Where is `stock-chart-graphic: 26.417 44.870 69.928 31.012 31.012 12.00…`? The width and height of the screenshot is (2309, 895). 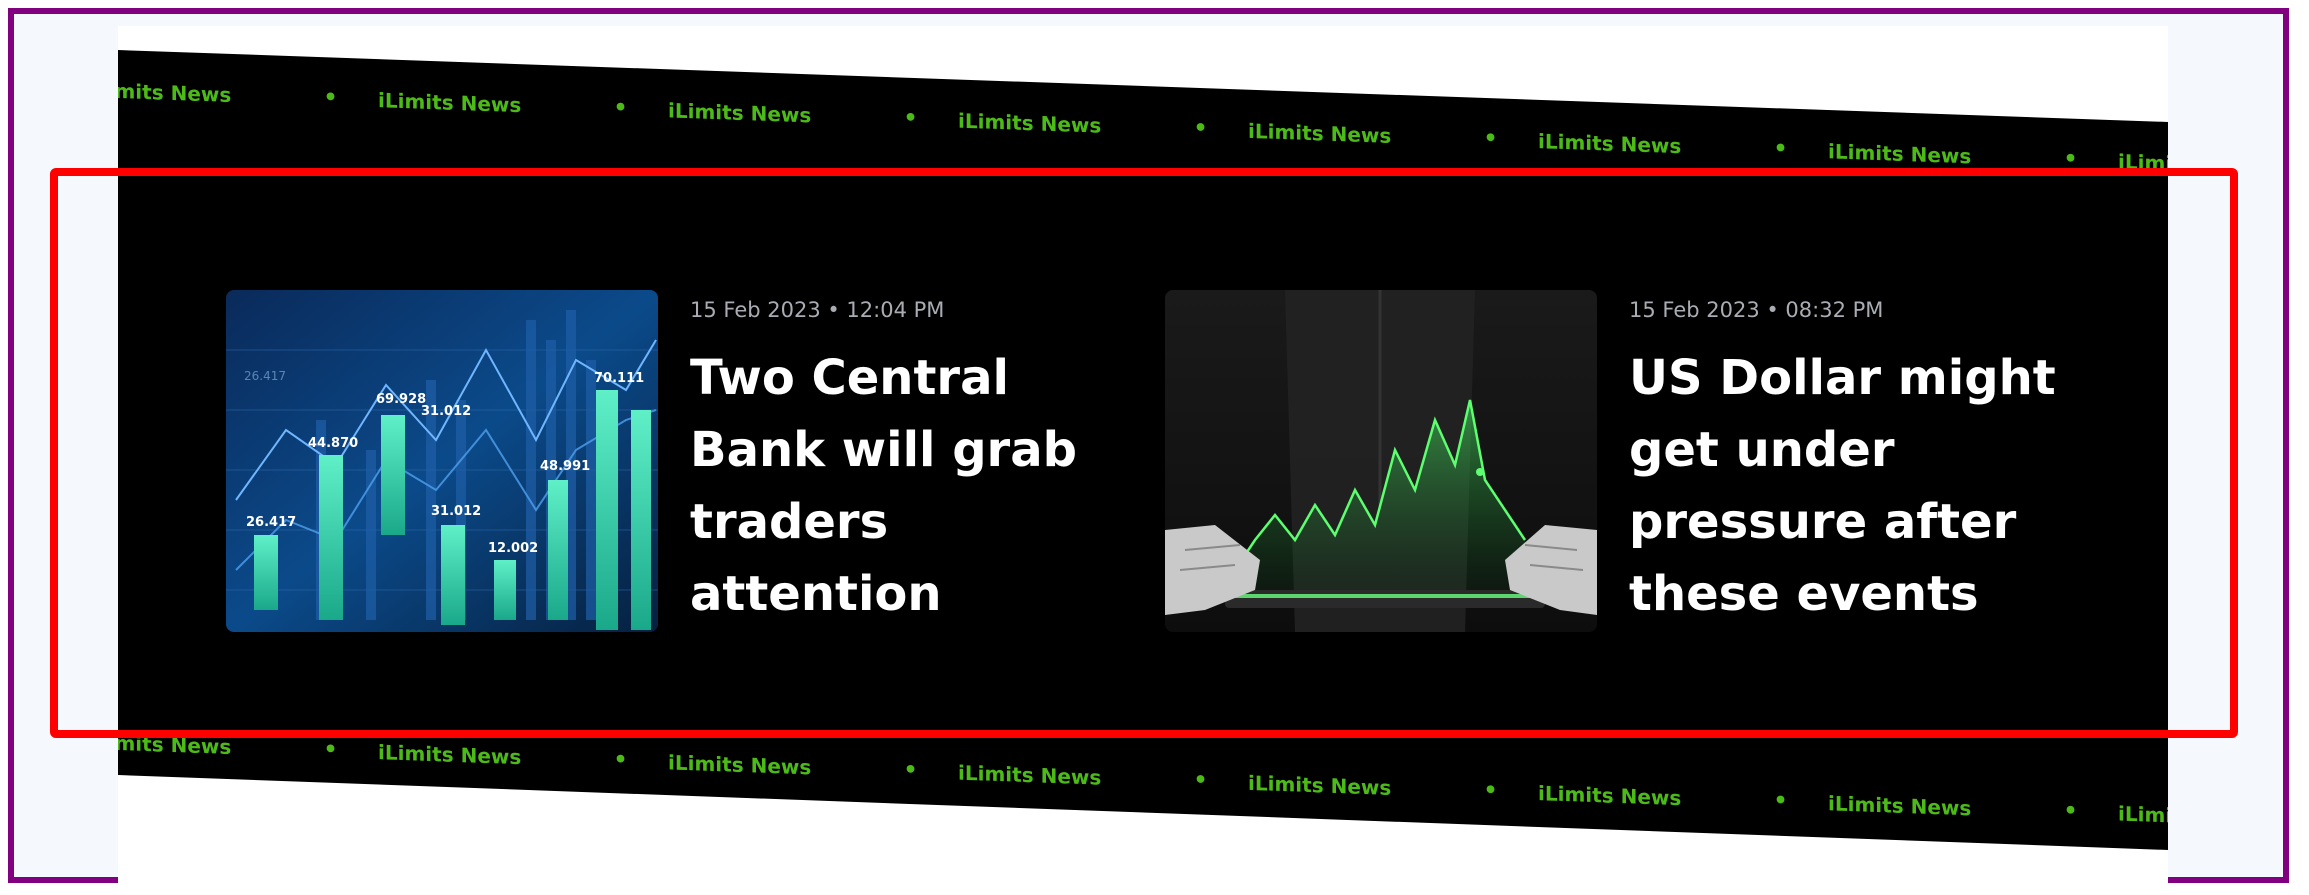 stock-chart-graphic: 26.417 44.870 69.928 31.012 31.012 12.00… is located at coordinates (442, 461).